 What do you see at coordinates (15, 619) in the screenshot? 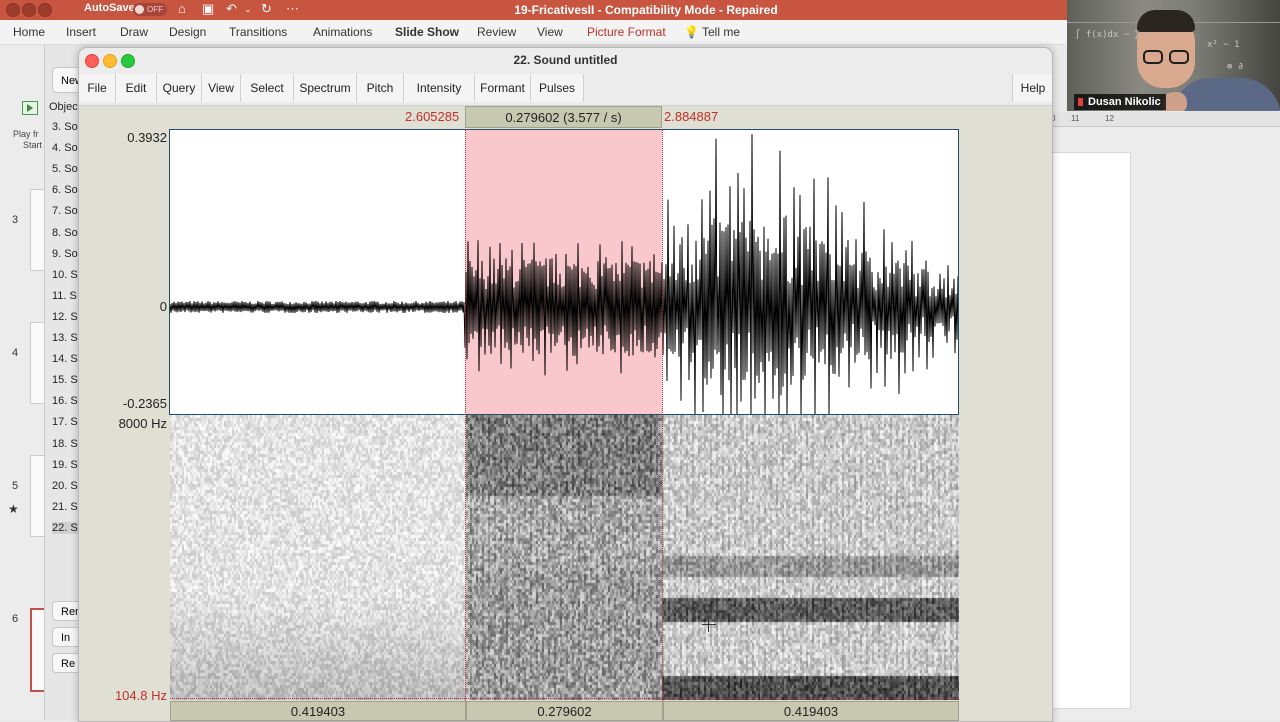
I see `slide-number: 6` at bounding box center [15, 619].